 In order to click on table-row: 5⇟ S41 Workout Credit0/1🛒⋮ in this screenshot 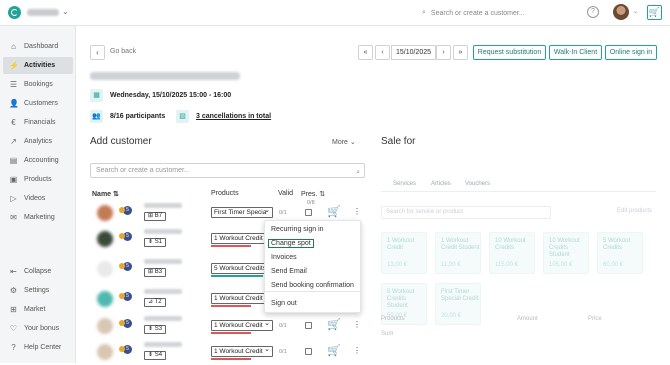, I will do `click(227, 352)`.